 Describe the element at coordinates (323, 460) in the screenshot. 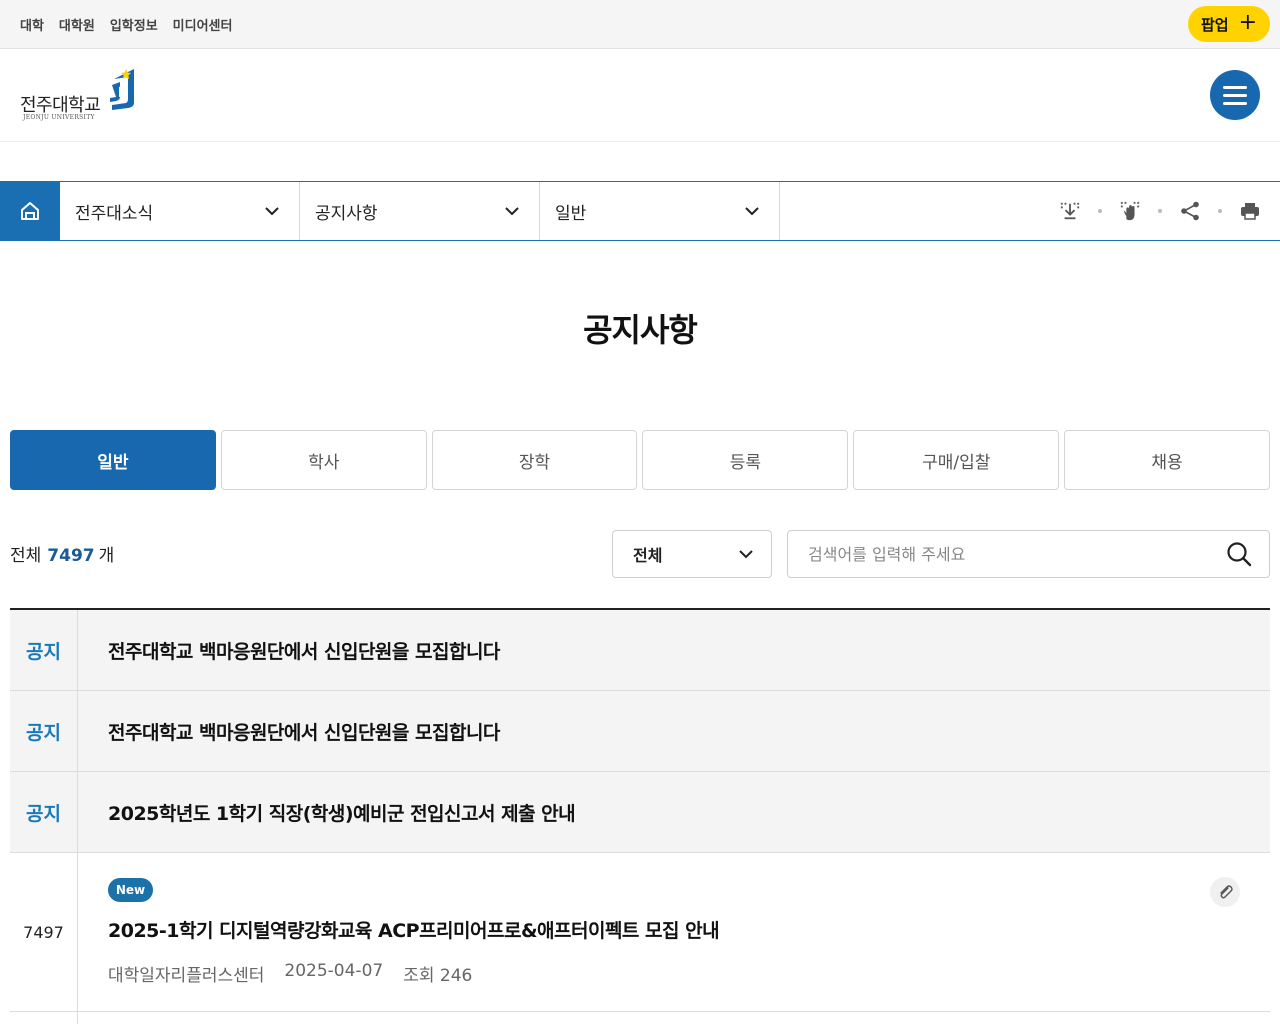

I see `tab-academic: 학사` at that location.